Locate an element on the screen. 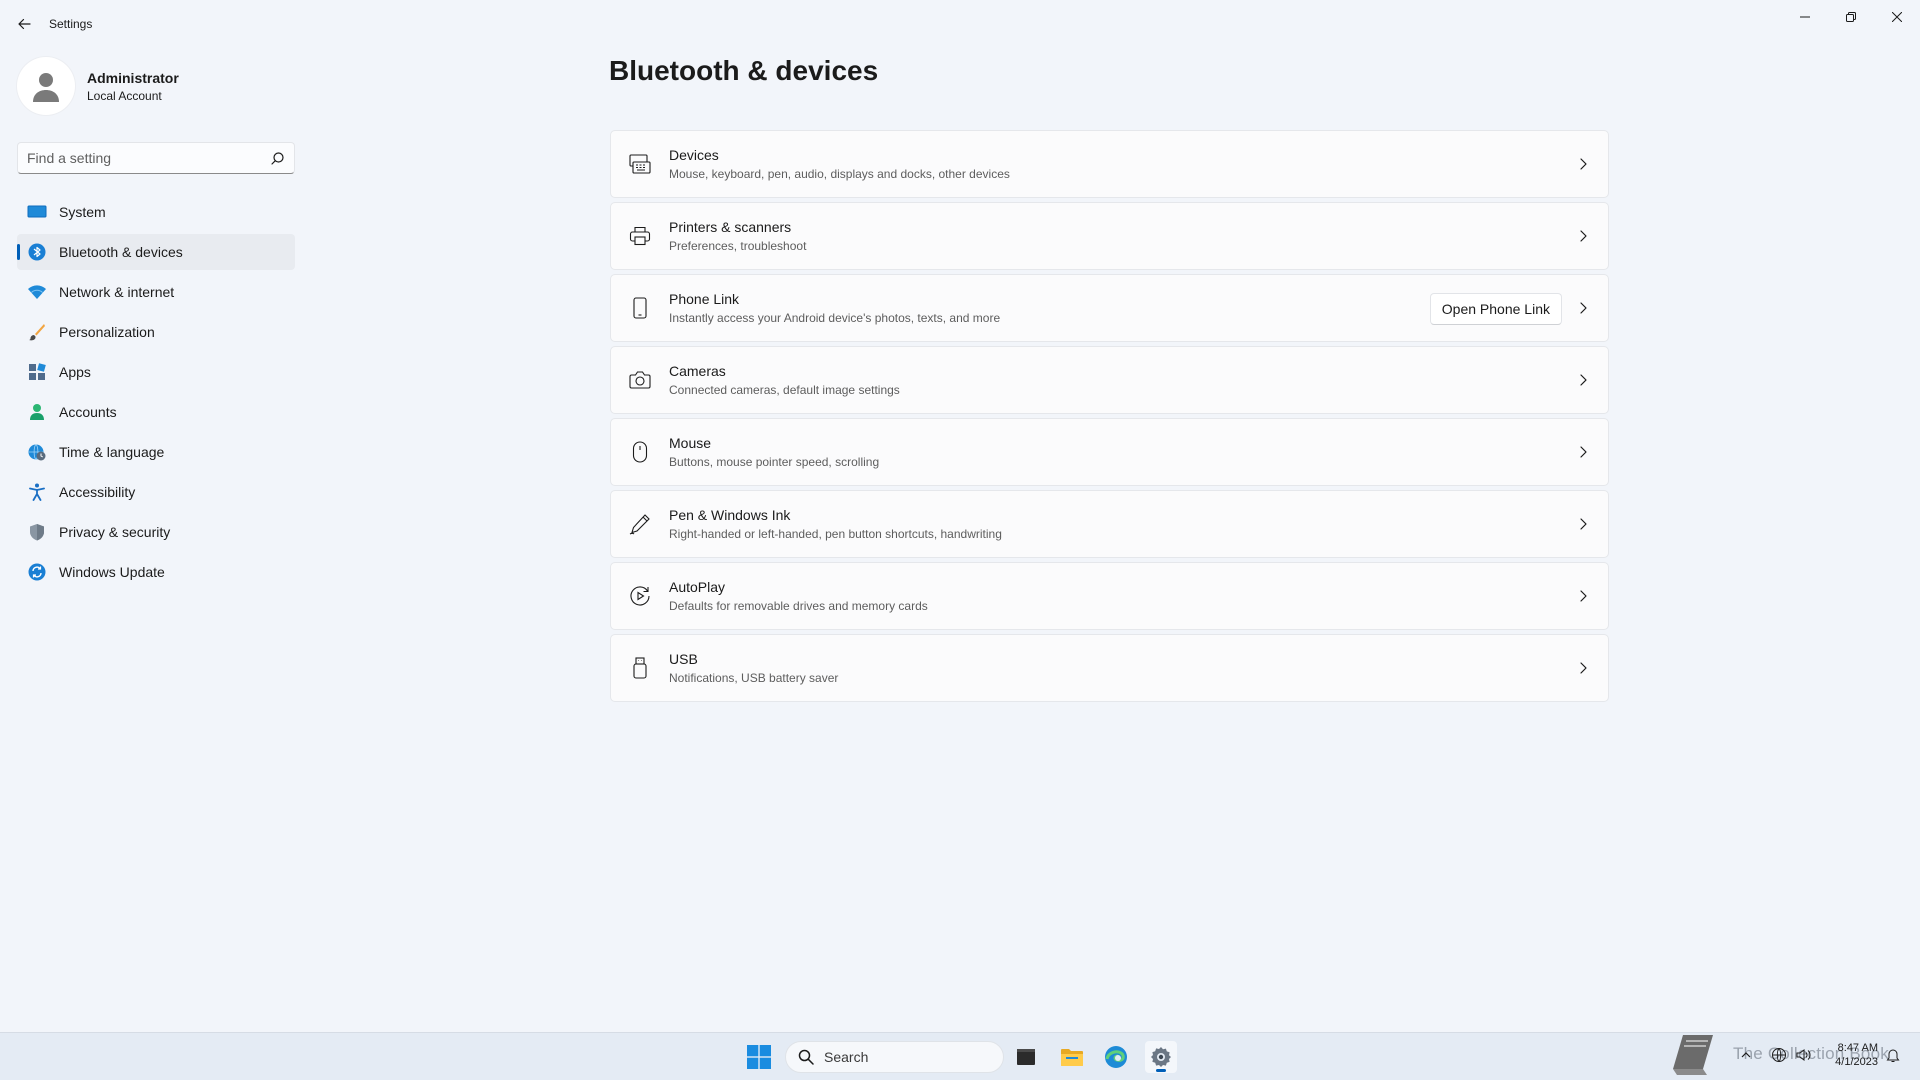 This screenshot has height=1080, width=1920. clock-time: 8:47 AM is located at coordinates (1857, 1048).